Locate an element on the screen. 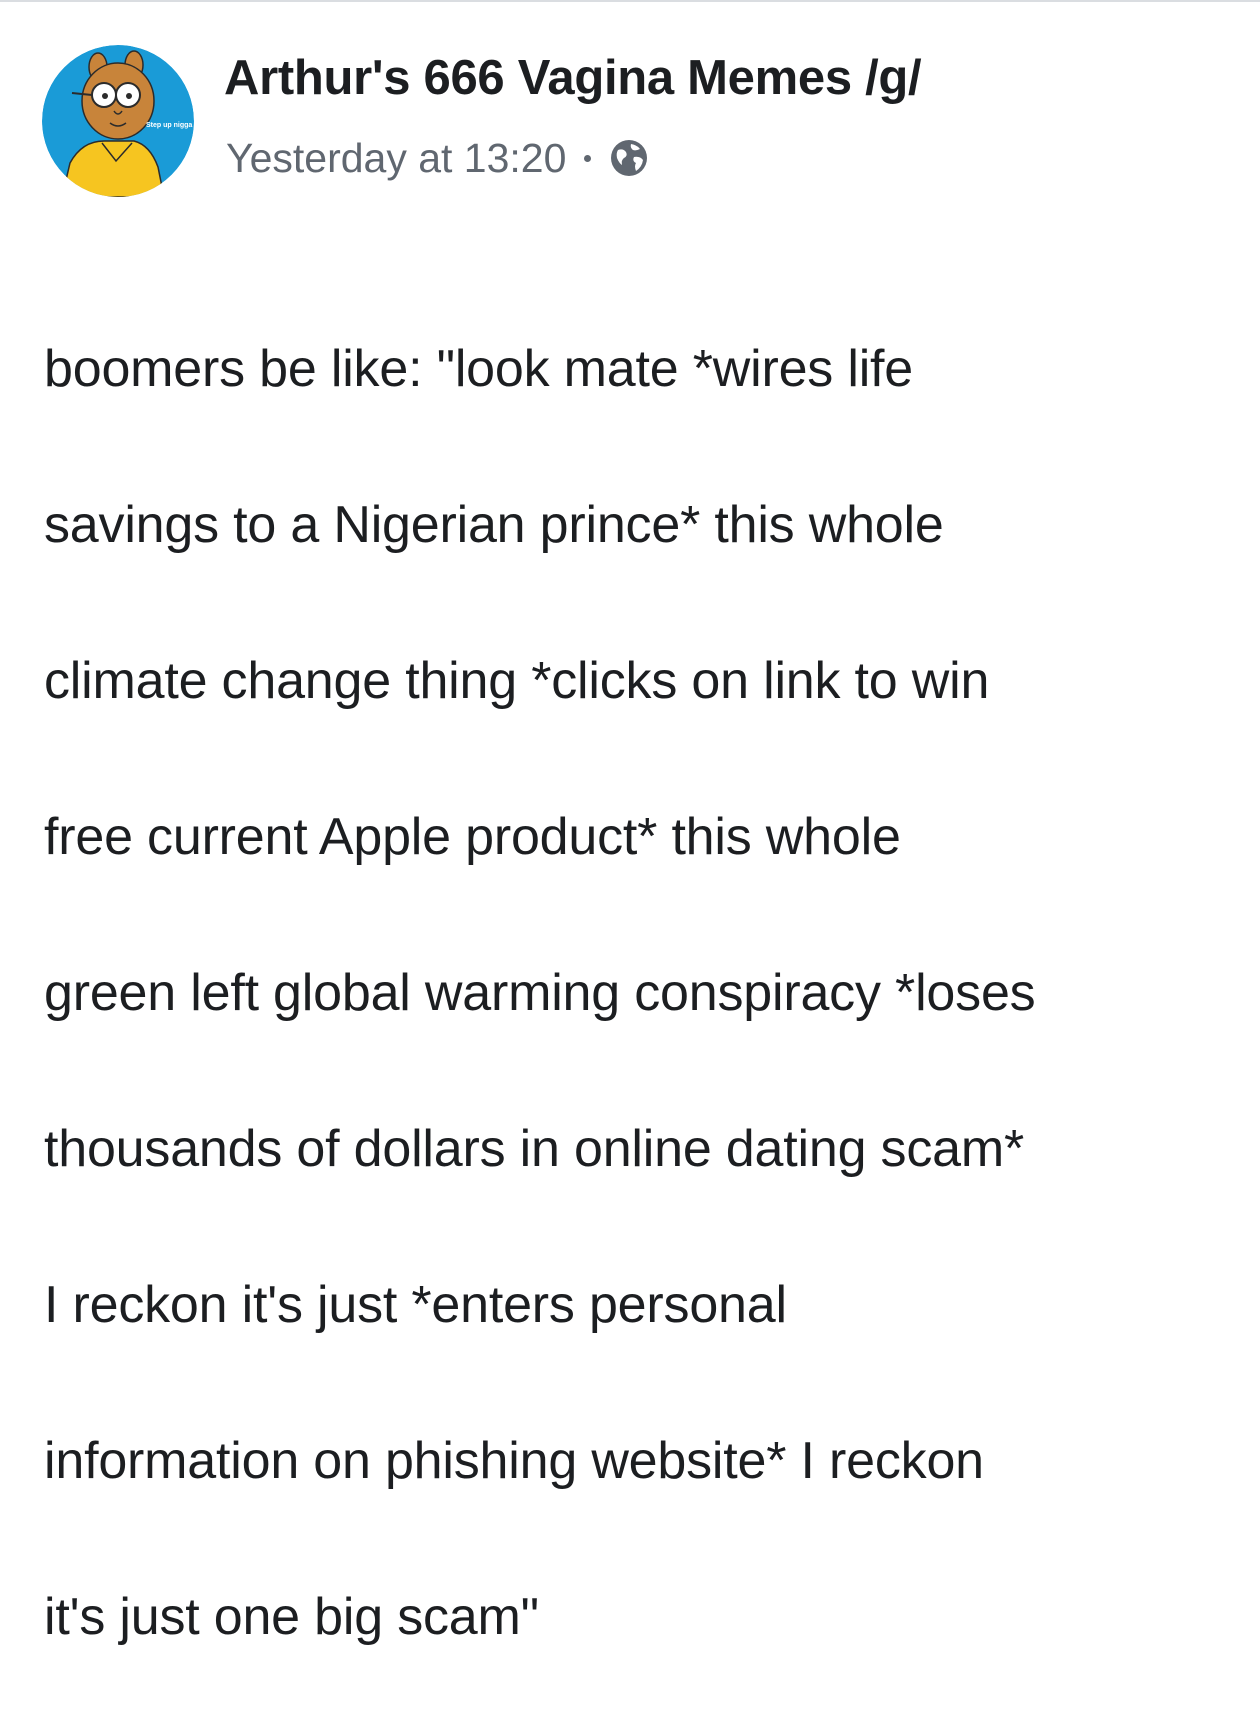 This screenshot has width=1260, height=1734. post-timestamp: Yesterday at 13:20 is located at coordinates (396, 158).